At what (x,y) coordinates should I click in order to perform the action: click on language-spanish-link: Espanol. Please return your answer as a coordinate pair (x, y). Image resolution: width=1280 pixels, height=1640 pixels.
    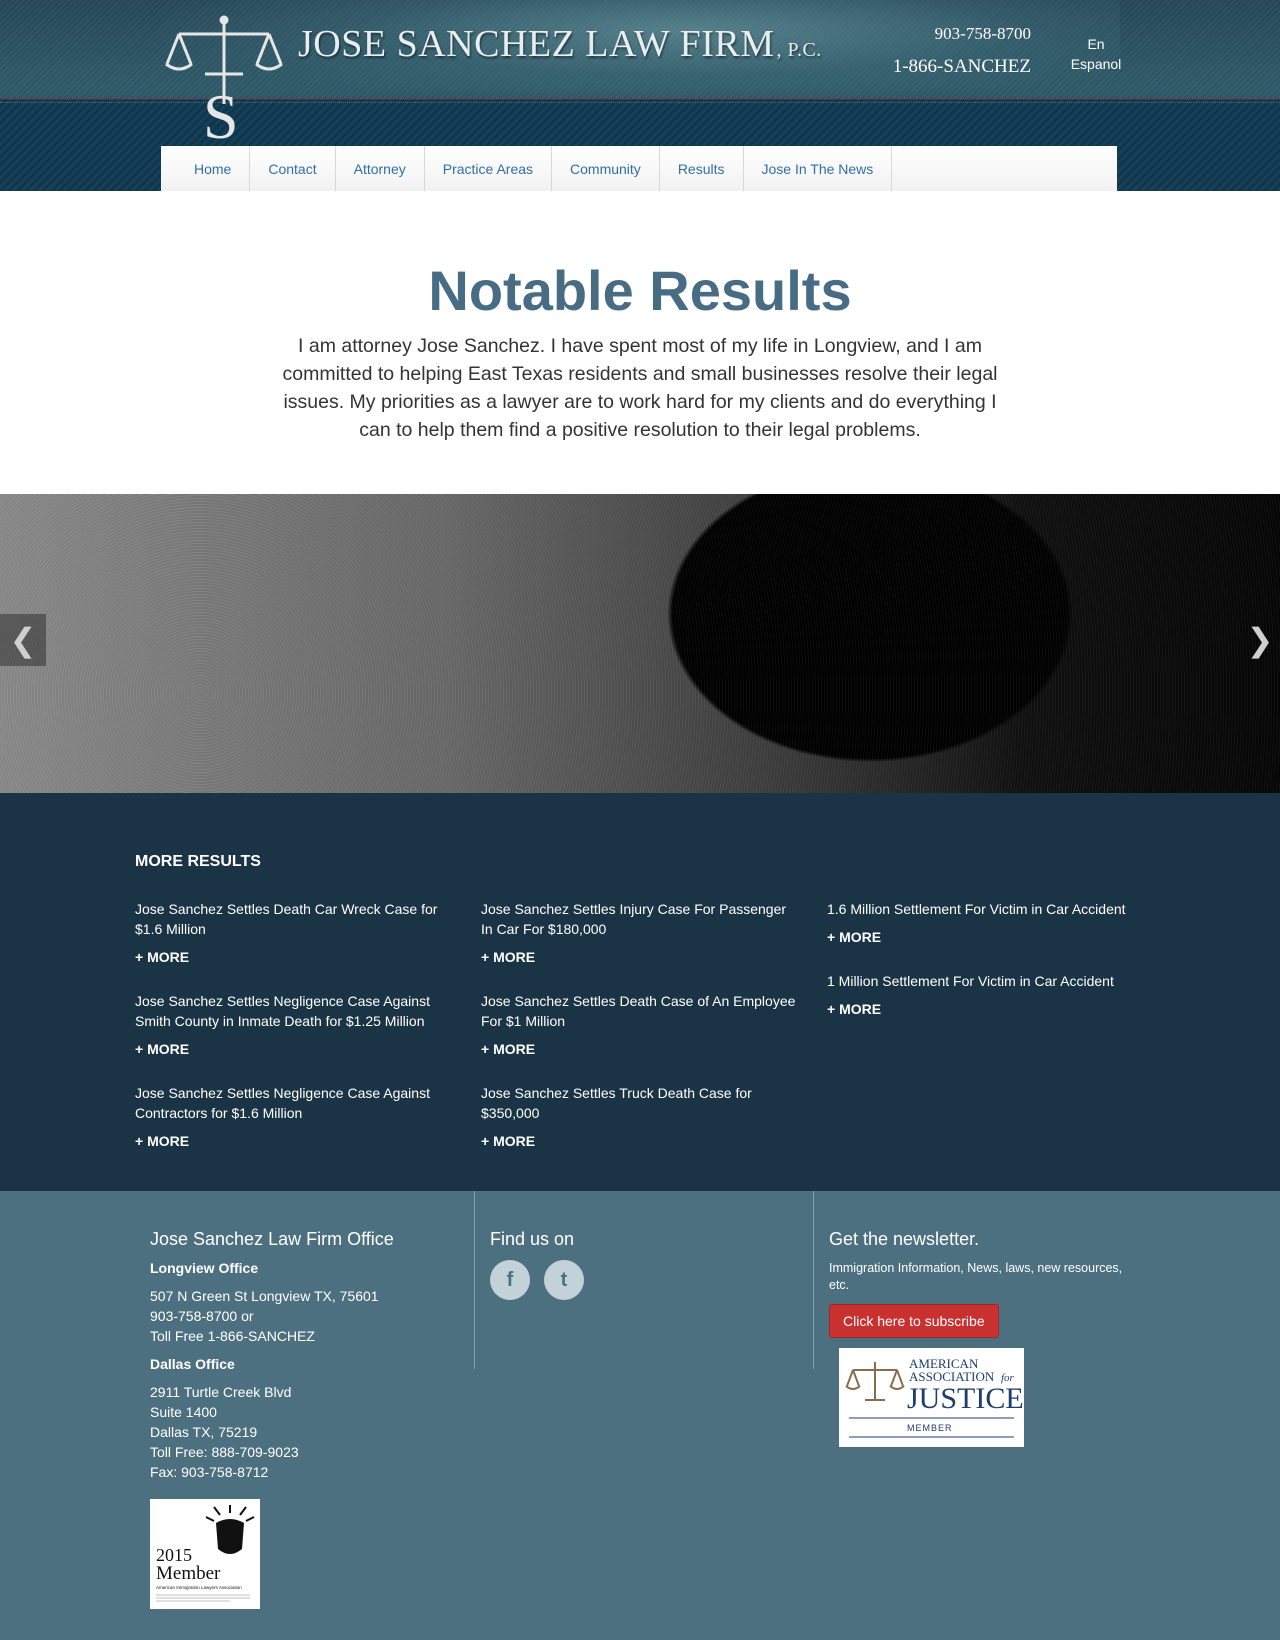
    Looking at the image, I should click on (1096, 64).